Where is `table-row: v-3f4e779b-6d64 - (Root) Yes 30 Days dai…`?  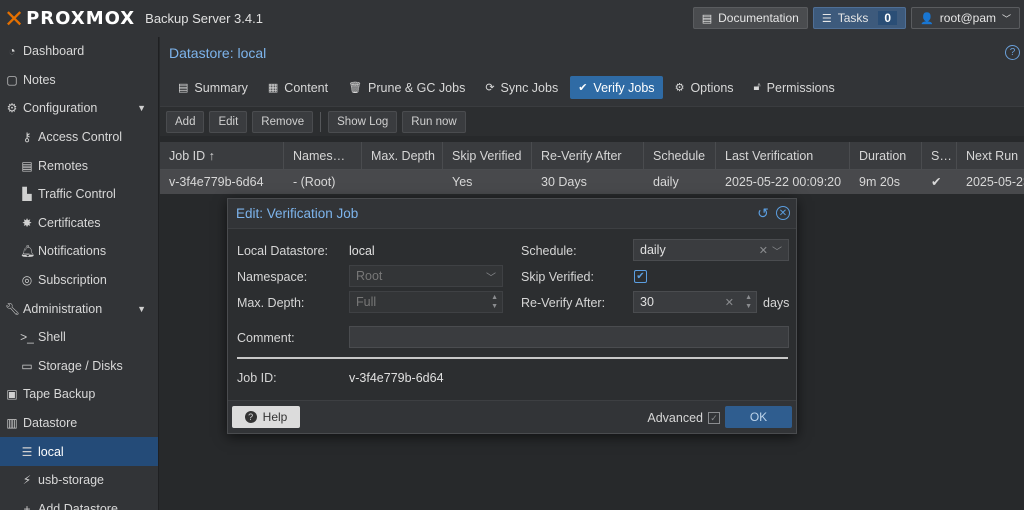
table-row: v-3f4e779b-6d64 - (Root) Yes 30 Days dai… is located at coordinates (592, 182).